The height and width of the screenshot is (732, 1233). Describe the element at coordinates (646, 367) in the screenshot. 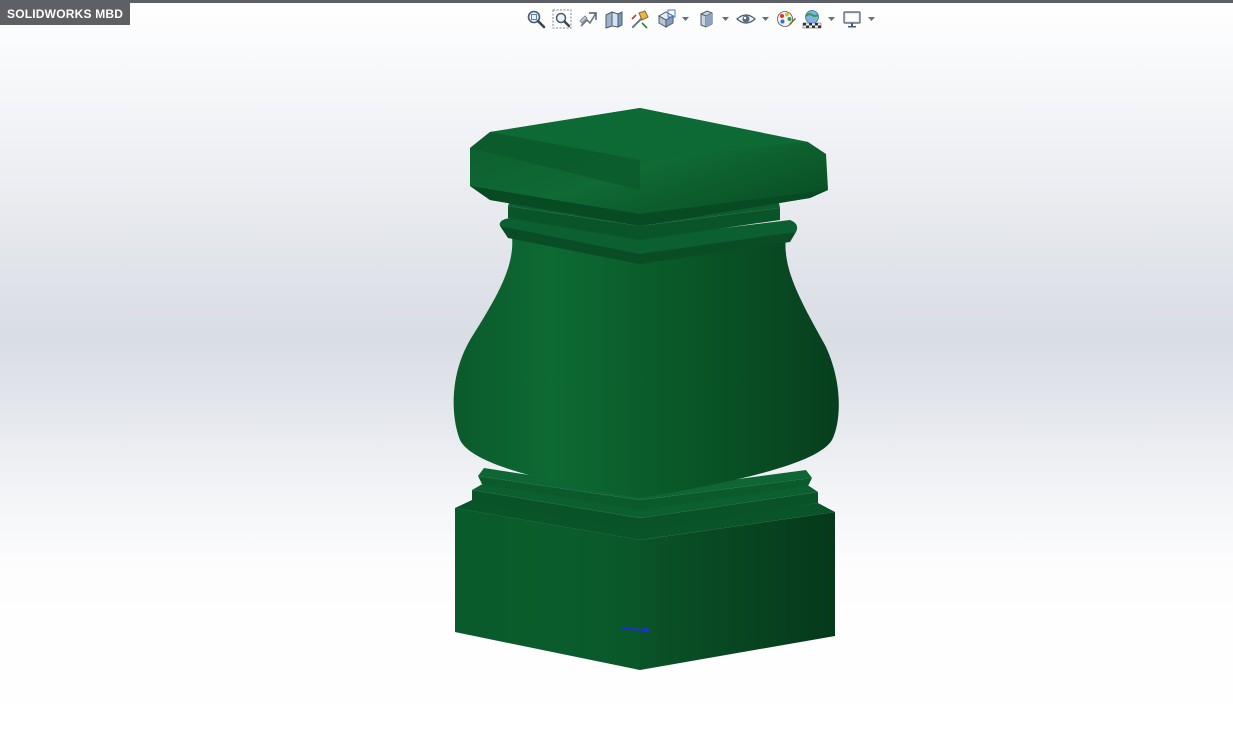

I see `model-vase-body` at that location.